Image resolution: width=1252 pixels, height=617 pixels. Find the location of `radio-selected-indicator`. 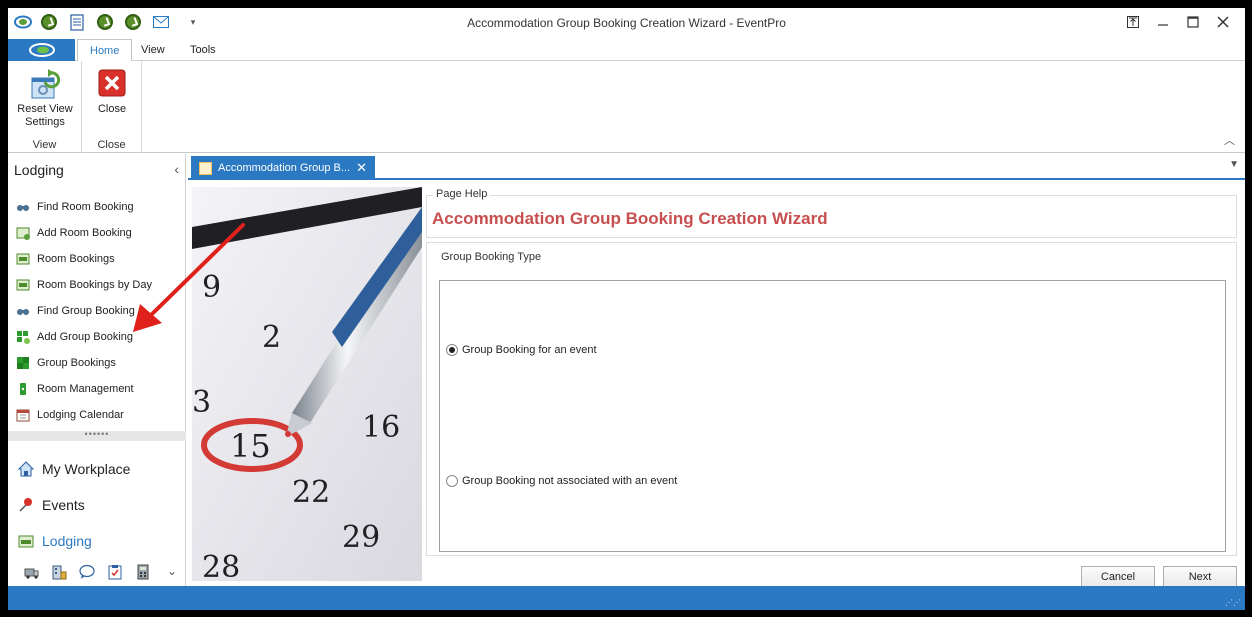

radio-selected-indicator is located at coordinates (452, 350).